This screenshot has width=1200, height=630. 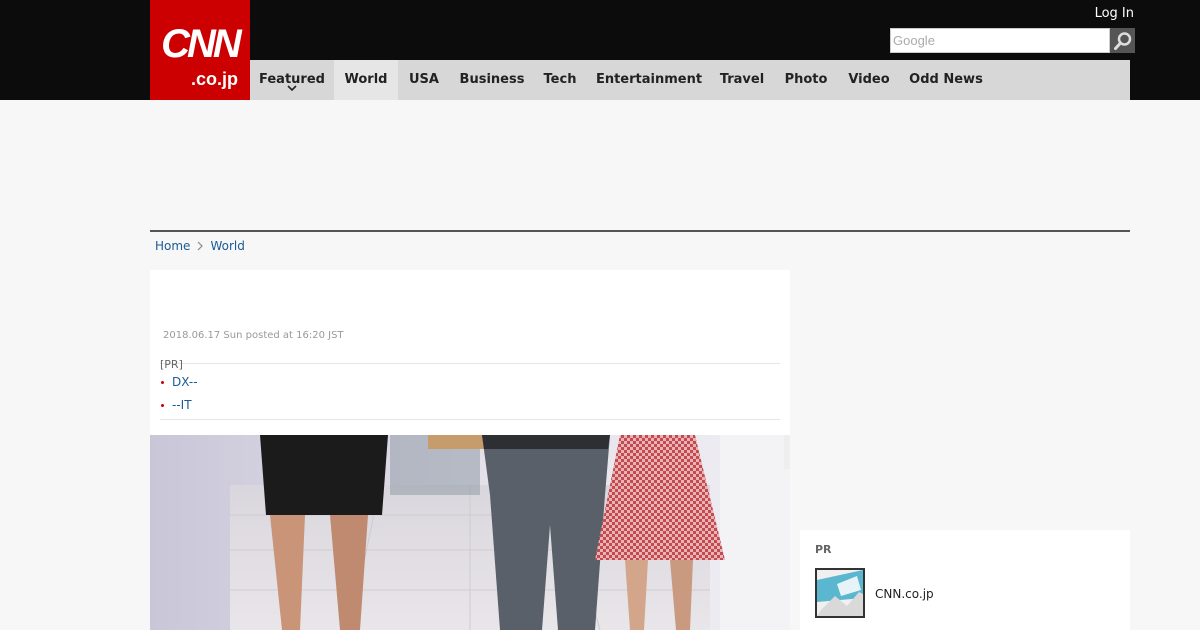 What do you see at coordinates (470, 419) in the screenshot?
I see `pr-divider-bottom` at bounding box center [470, 419].